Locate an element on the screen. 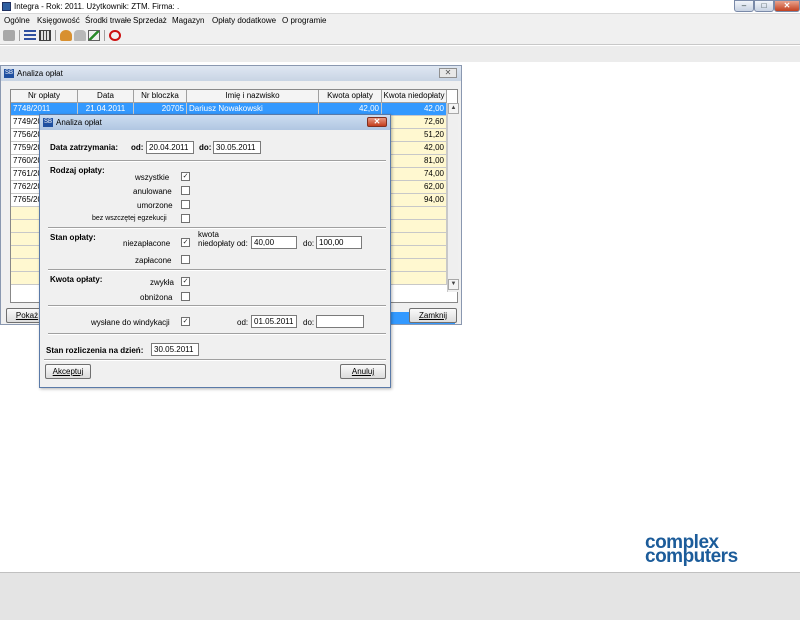  windykacja-do-label: do: is located at coordinates (309, 322).